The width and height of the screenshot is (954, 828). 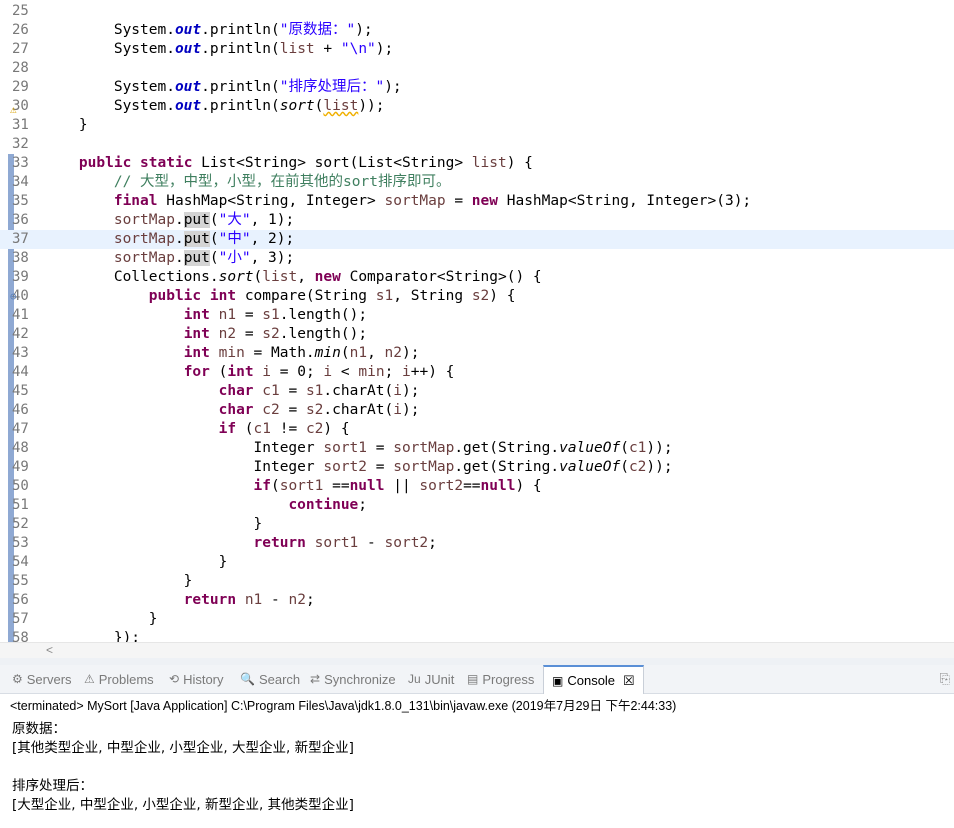 I want to click on code-line: 30 System.out.println(sort(list)); ⚠, so click(x=477, y=106).